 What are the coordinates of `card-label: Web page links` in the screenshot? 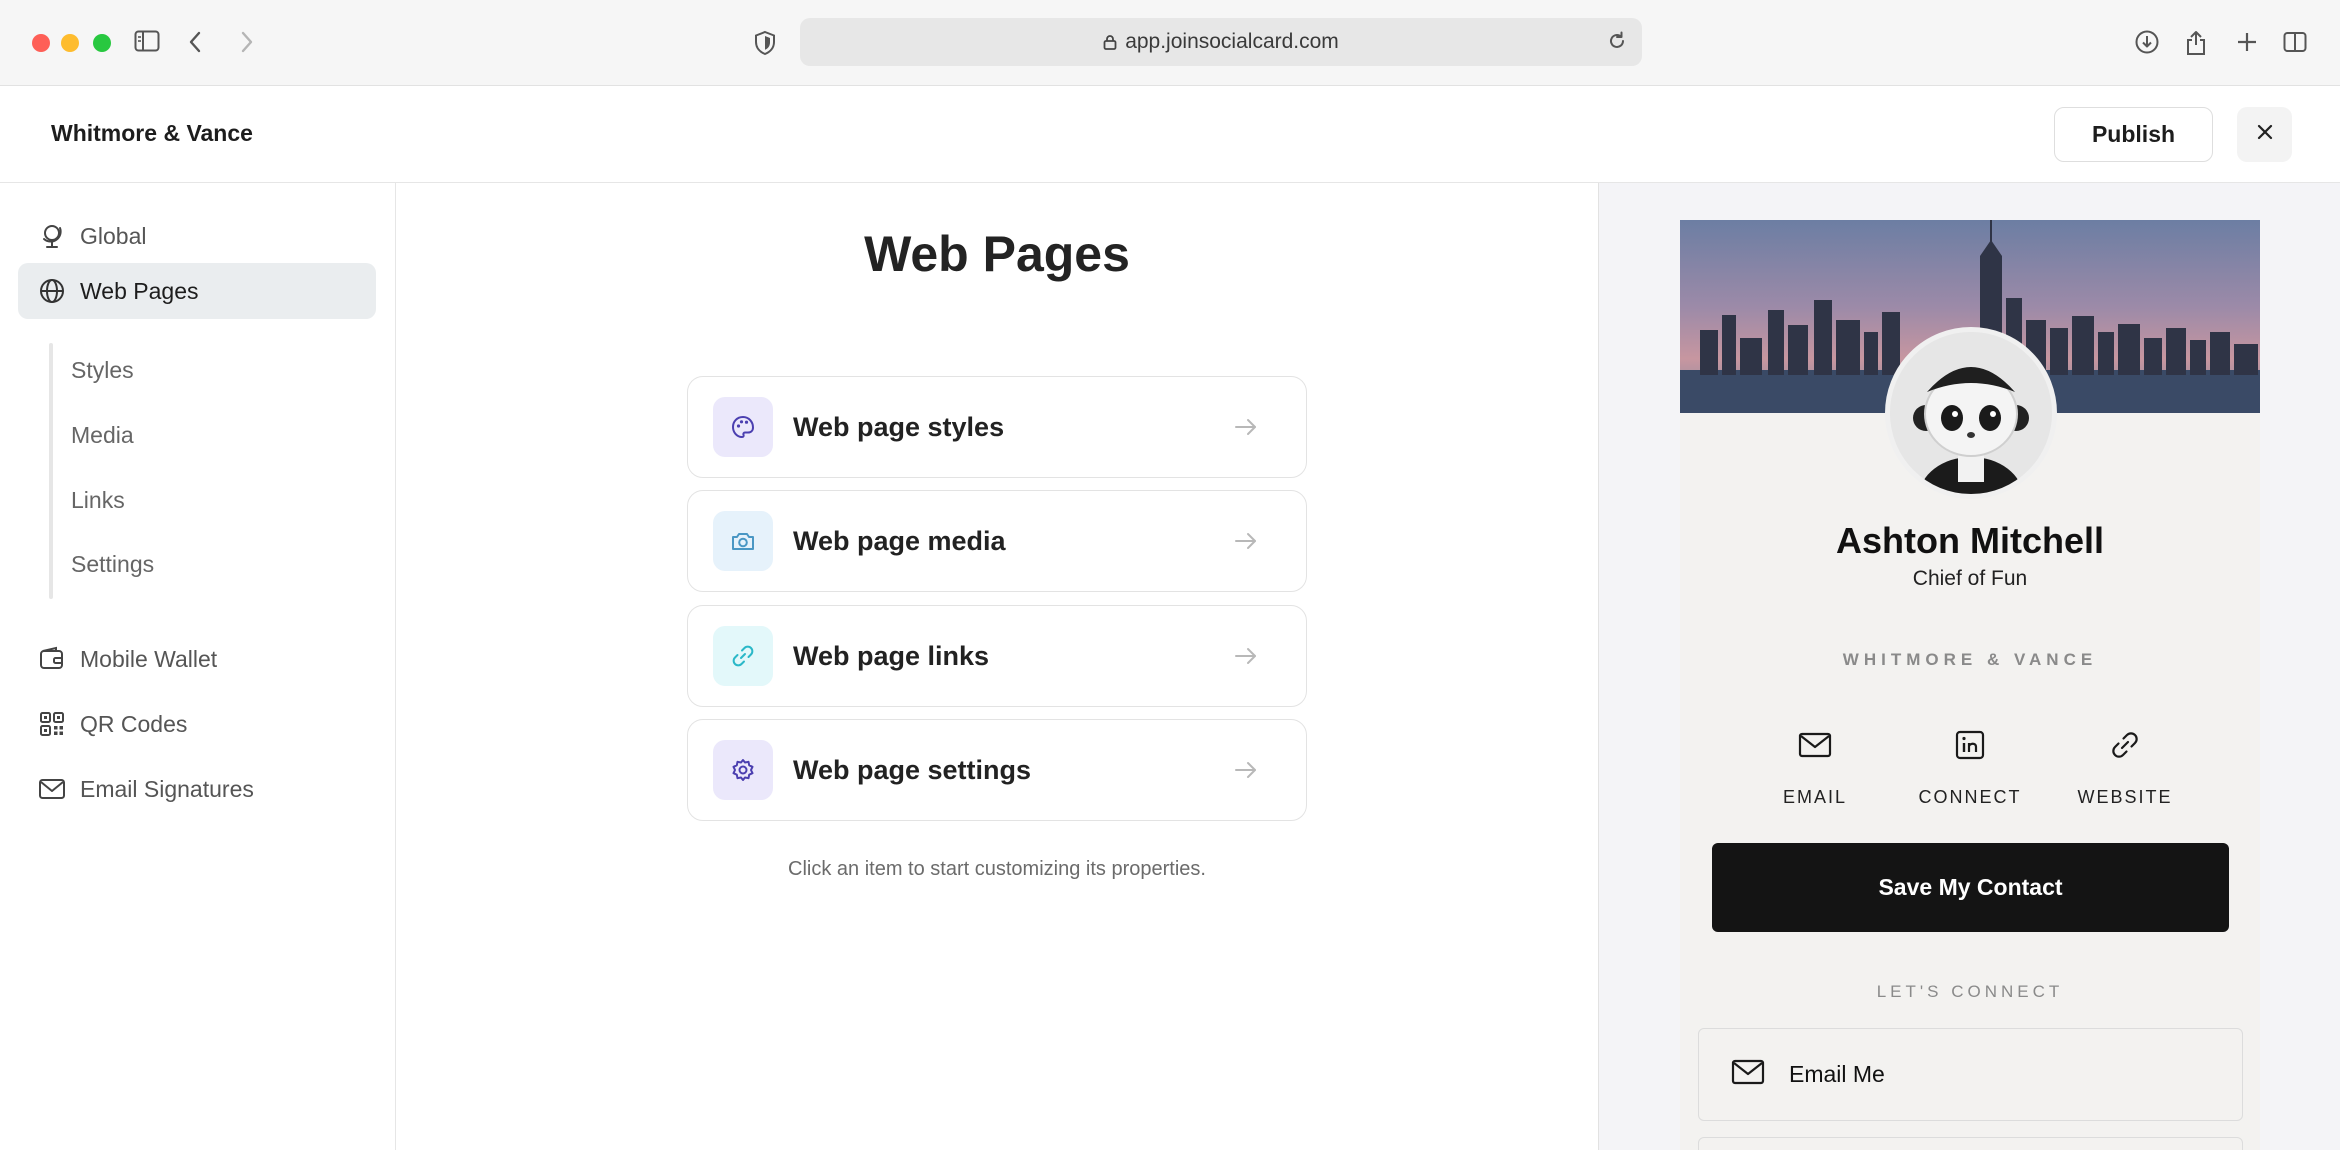 It's located at (891, 655).